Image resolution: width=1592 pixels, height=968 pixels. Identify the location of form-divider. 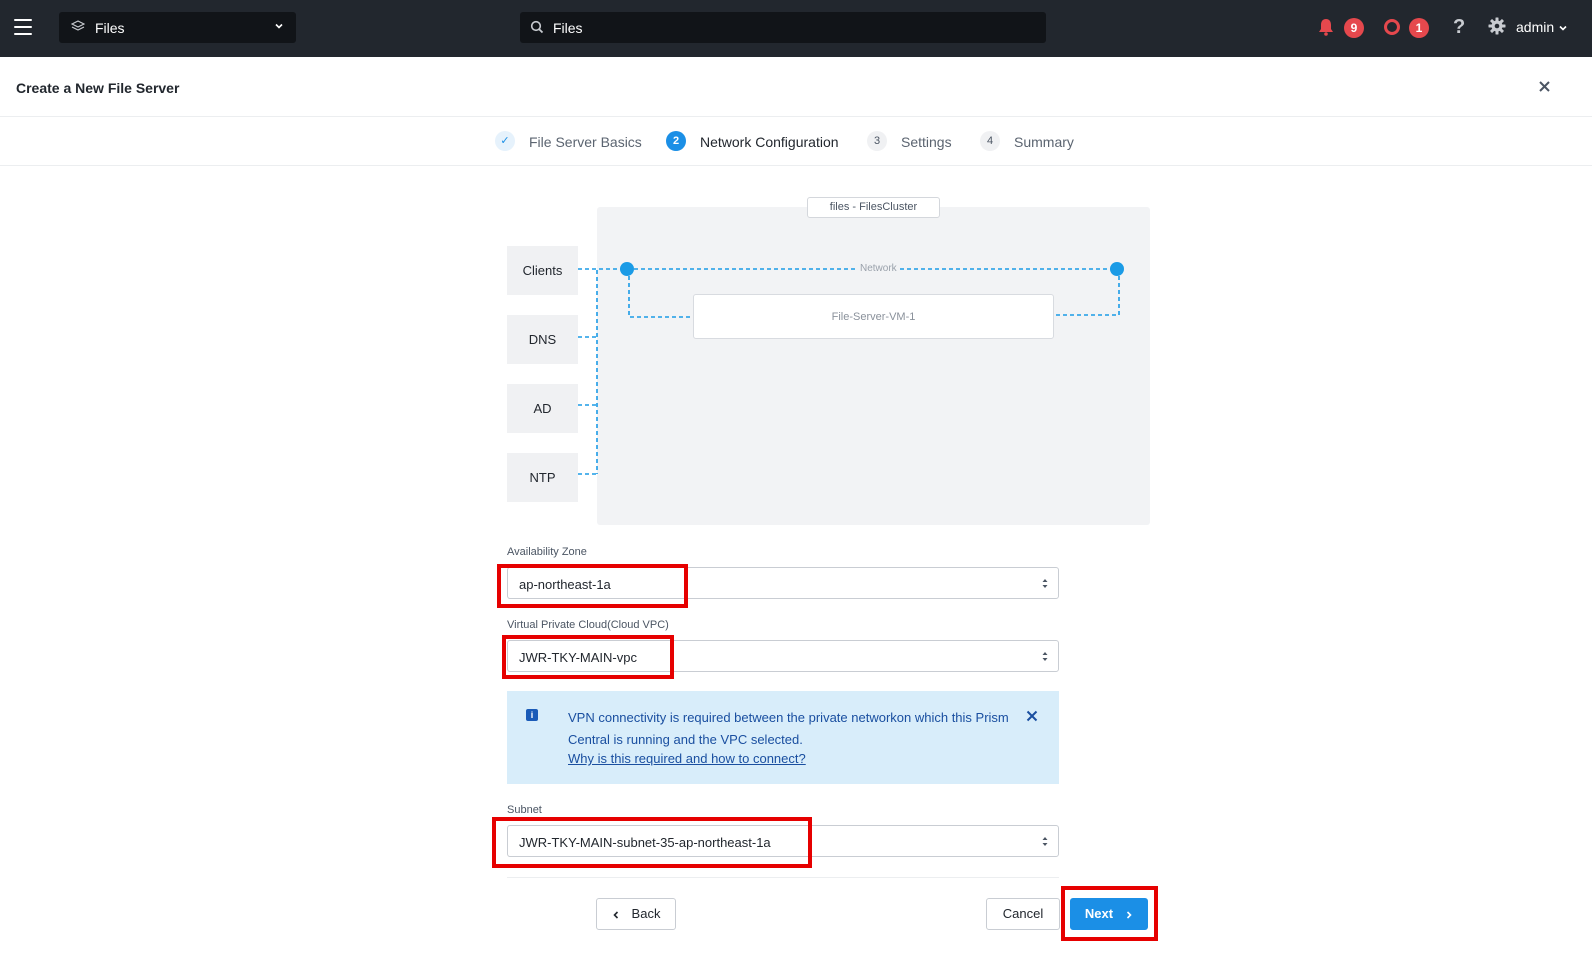
(783, 877).